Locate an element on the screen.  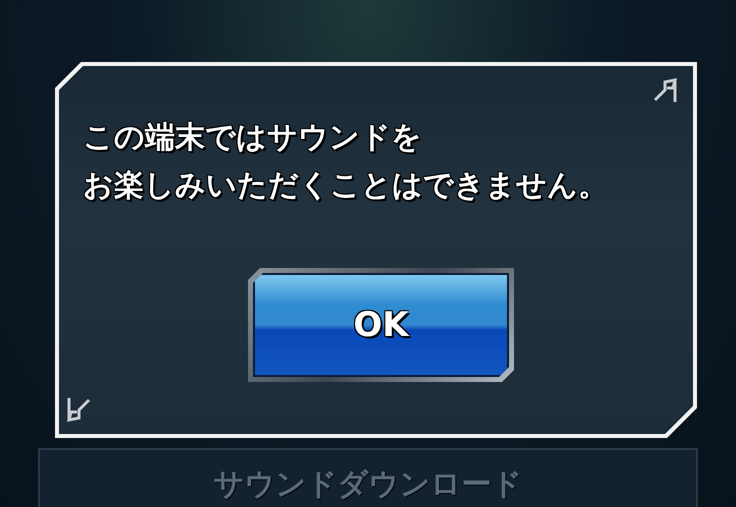
message-text: この端末ではサウンドを is located at coordinates (252, 138).